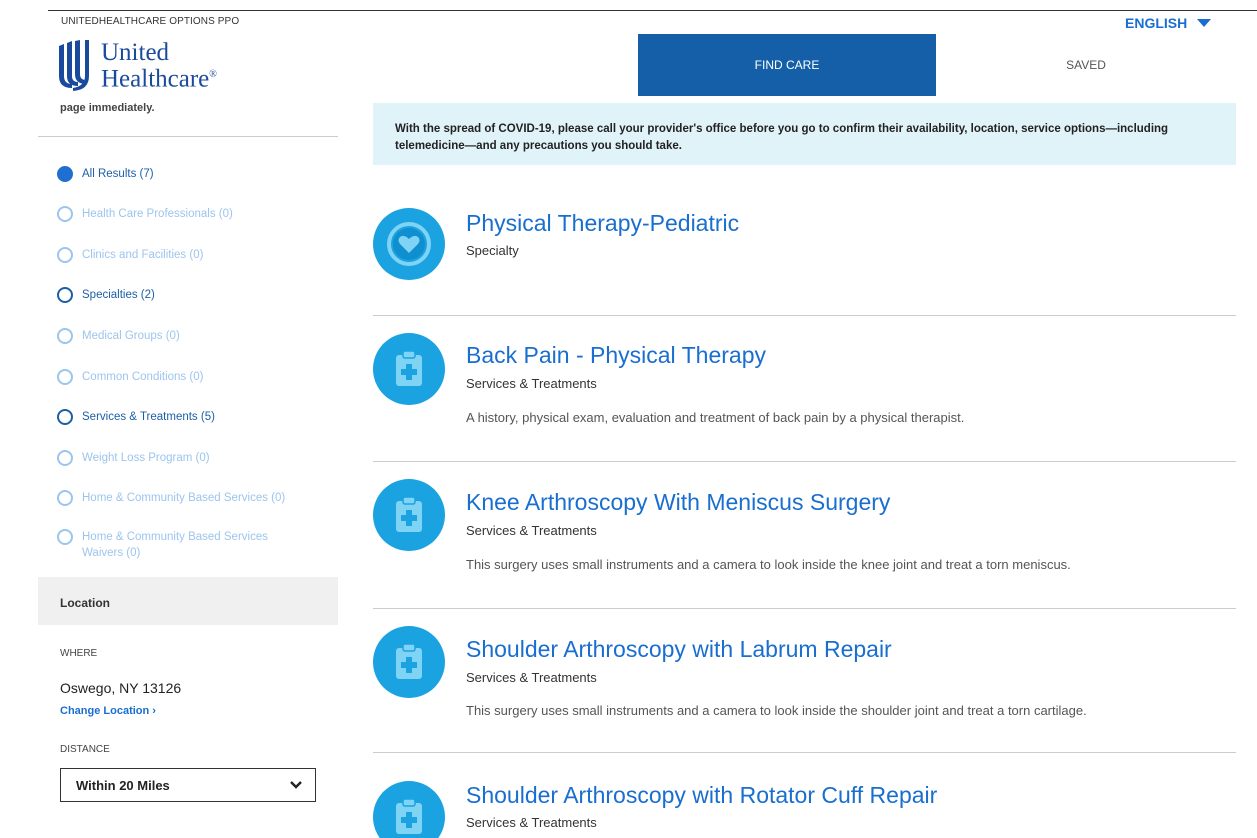 This screenshot has width=1257, height=838. I want to click on result-title-link: Physical Therapy-Pediatric, so click(602, 223).